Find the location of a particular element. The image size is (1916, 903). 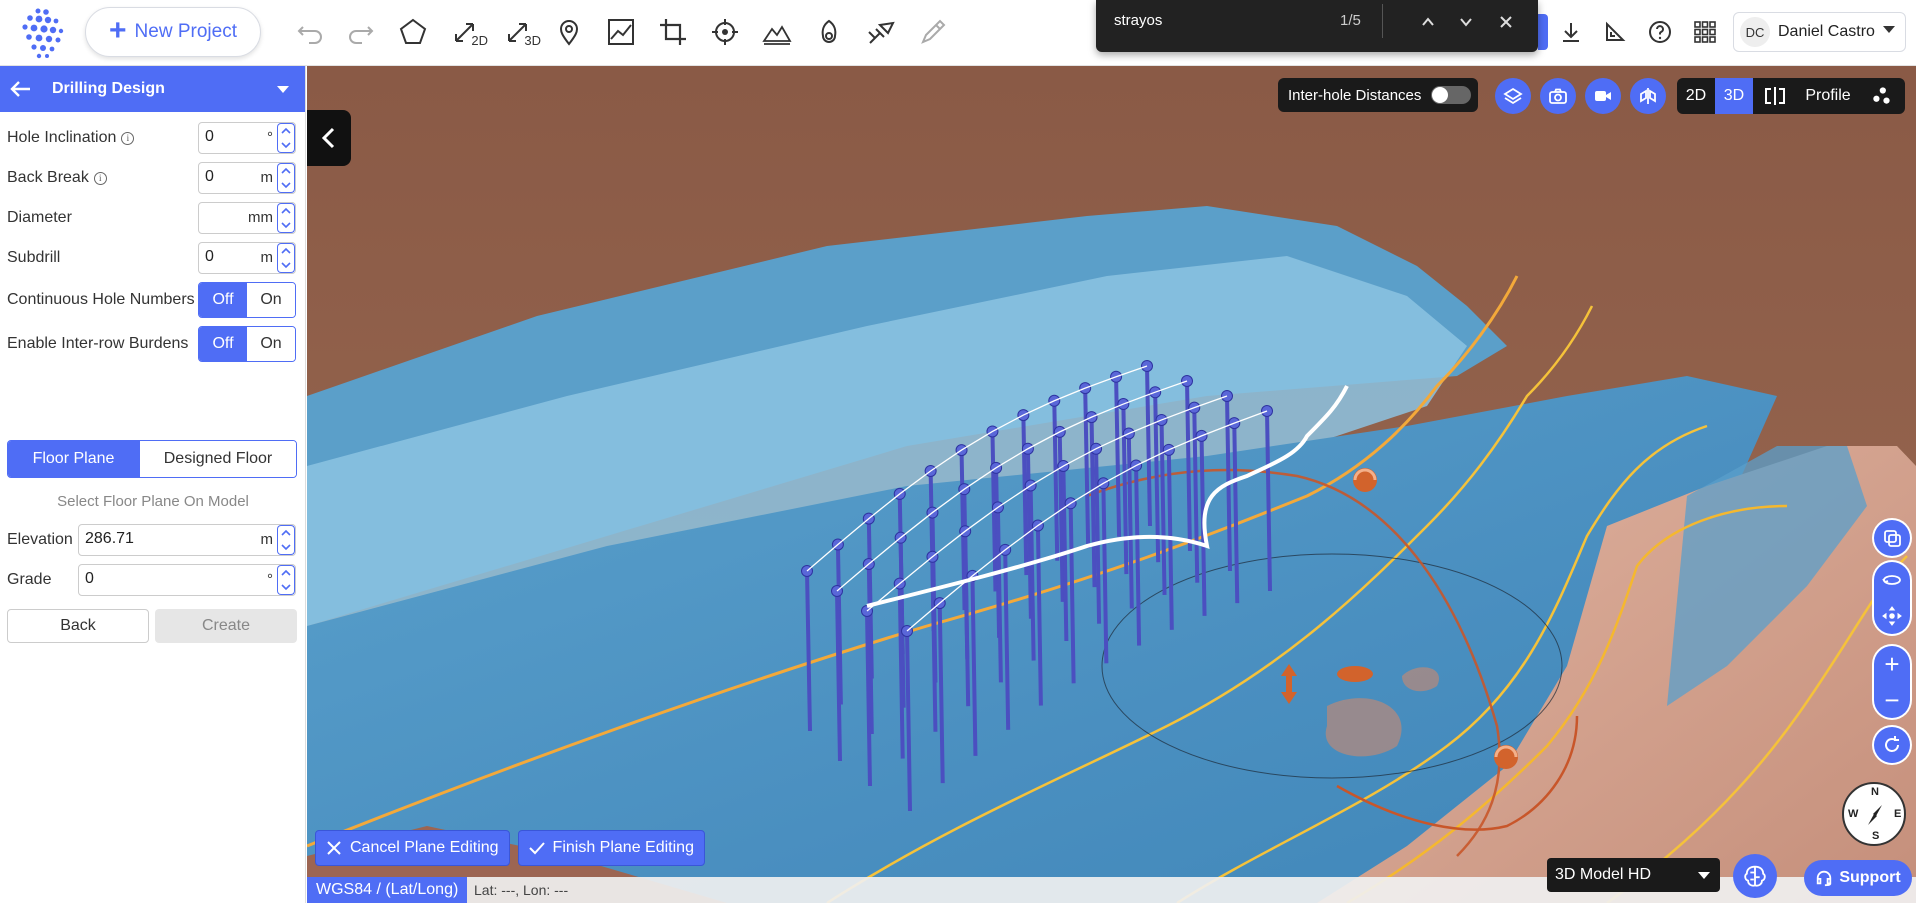

back-button: Back is located at coordinates (78, 626).